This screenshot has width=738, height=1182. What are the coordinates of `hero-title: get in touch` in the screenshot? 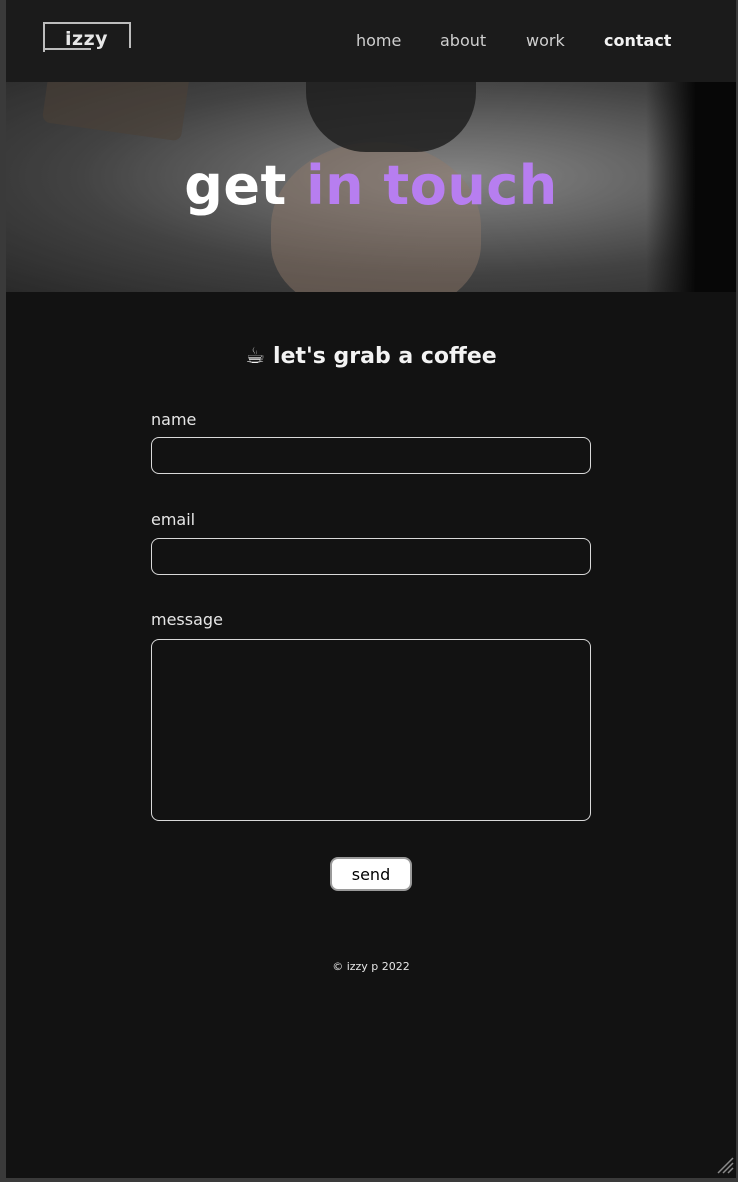 It's located at (371, 185).